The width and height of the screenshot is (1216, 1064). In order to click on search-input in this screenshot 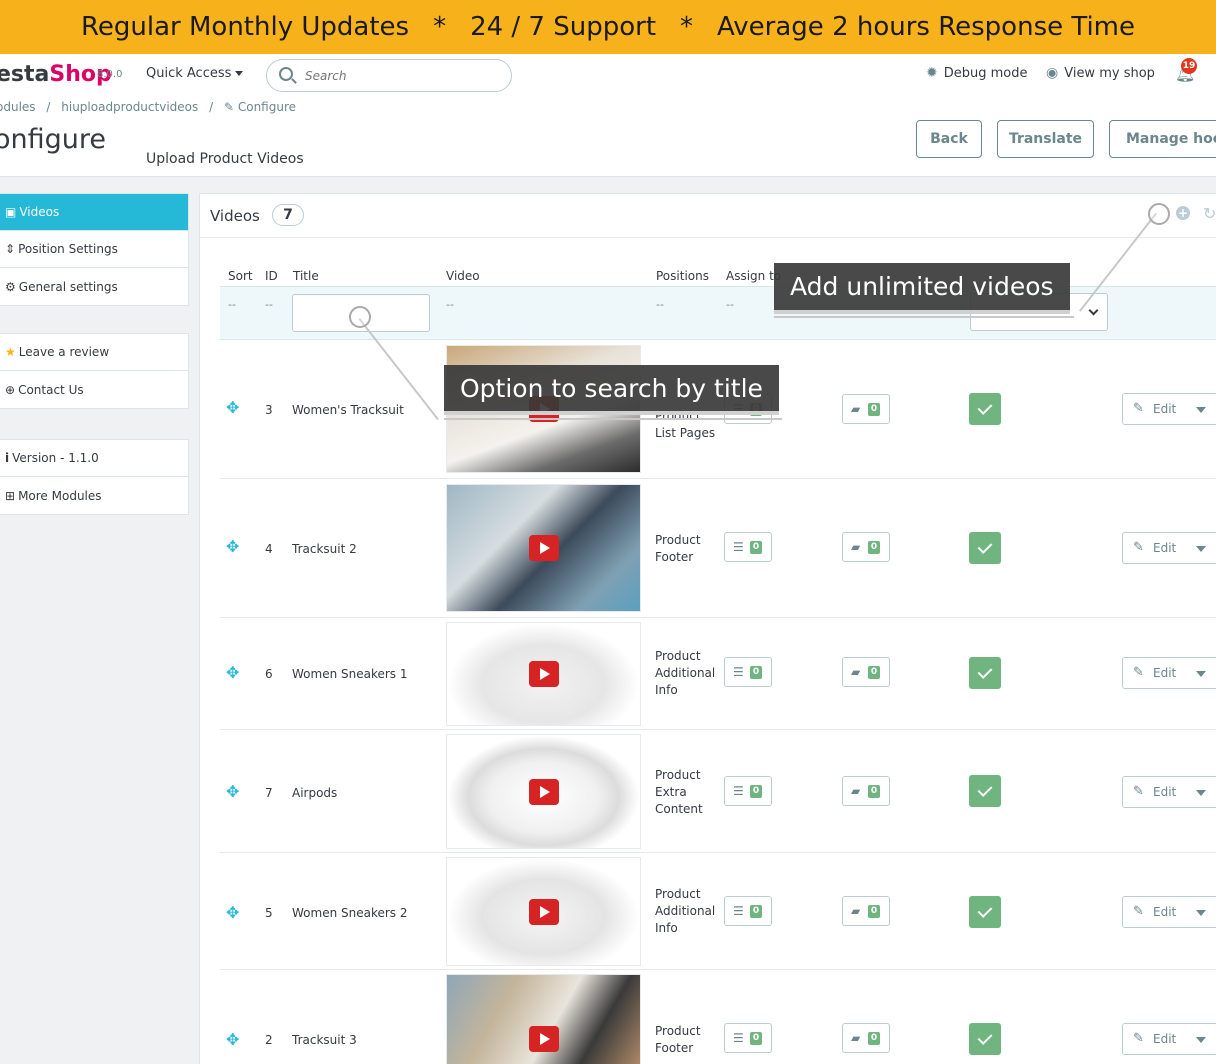, I will do `click(400, 76)`.